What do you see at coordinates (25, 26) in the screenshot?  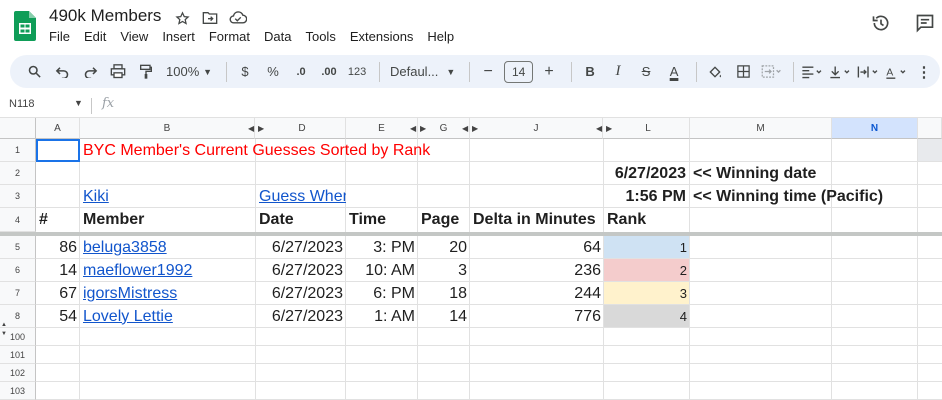 I see `sheets-logo-icon` at bounding box center [25, 26].